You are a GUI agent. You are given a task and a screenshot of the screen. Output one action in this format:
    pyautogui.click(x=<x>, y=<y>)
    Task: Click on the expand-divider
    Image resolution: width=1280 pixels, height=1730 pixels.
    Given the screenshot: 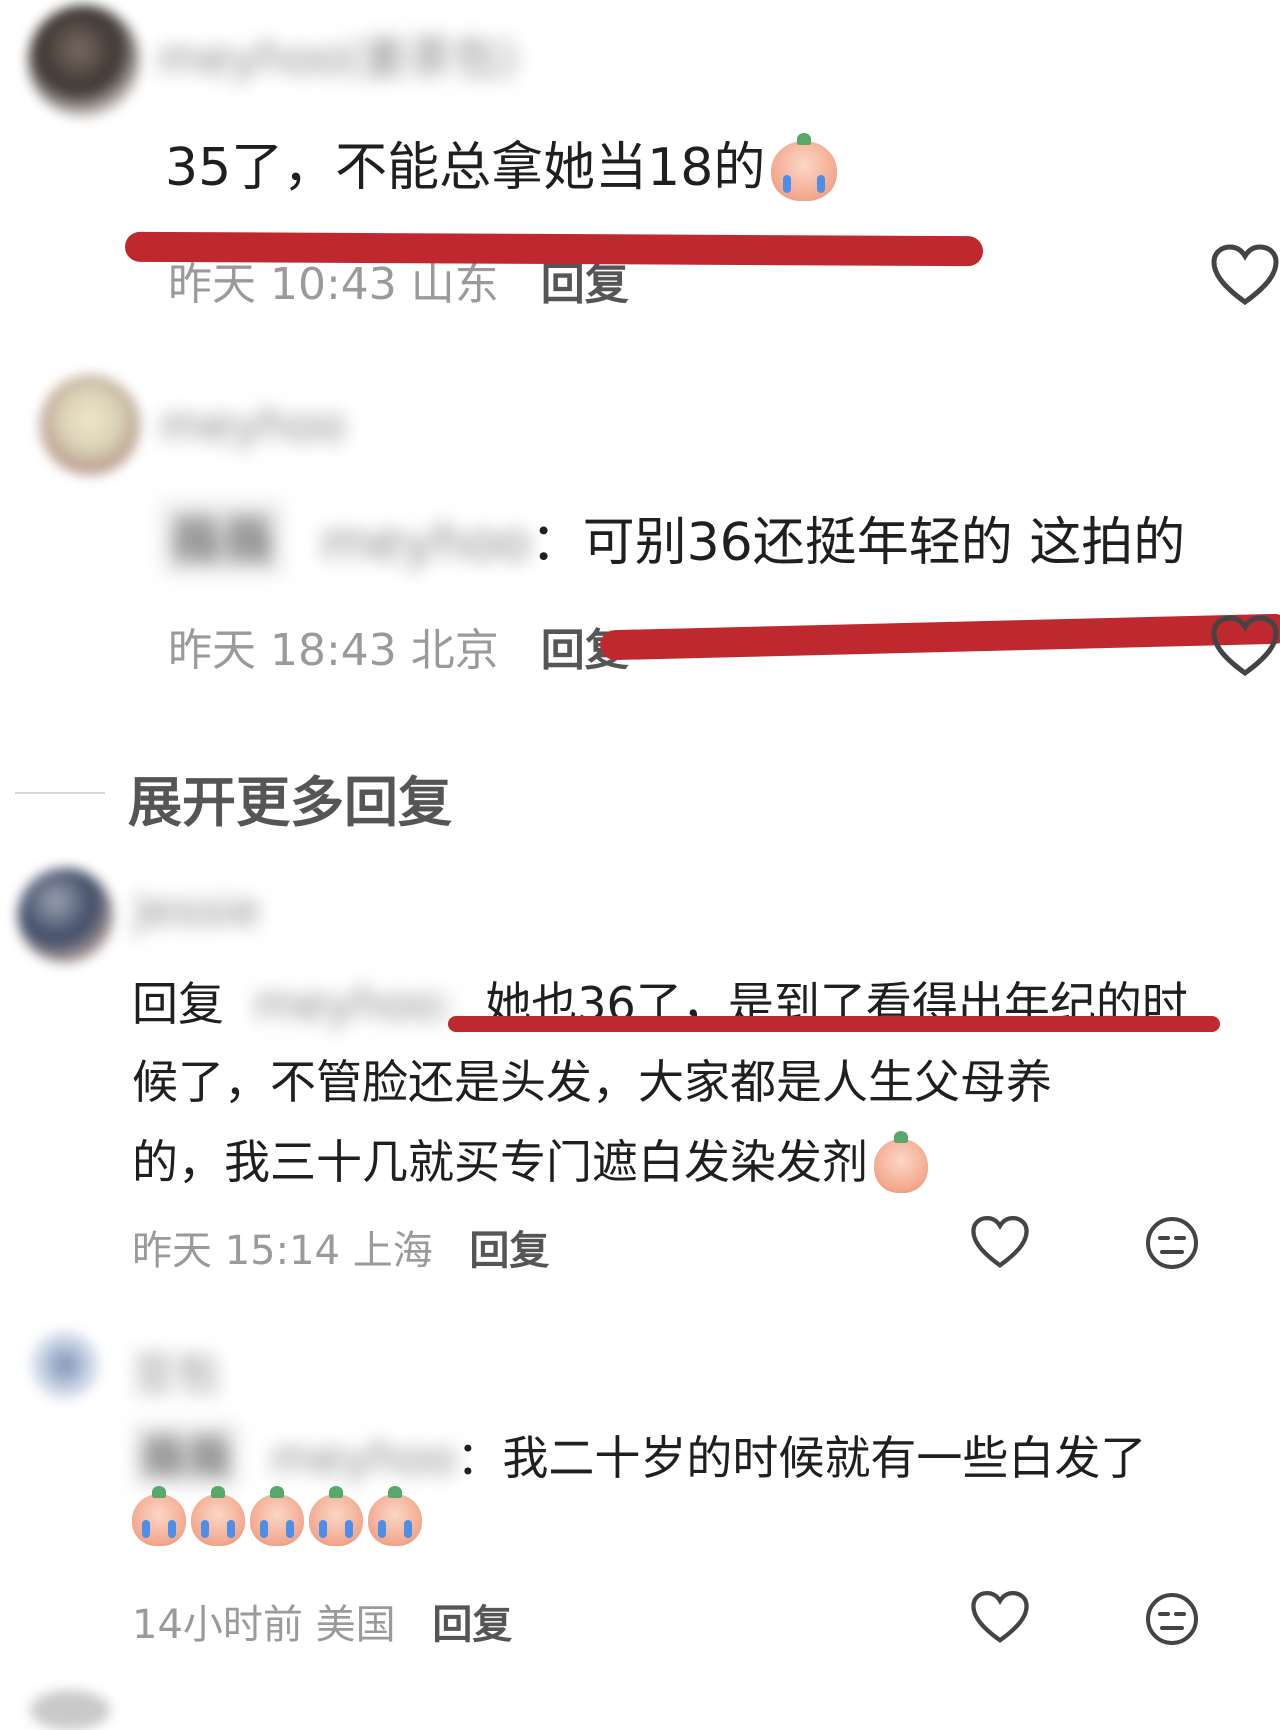 What is the action you would take?
    pyautogui.click(x=60, y=793)
    